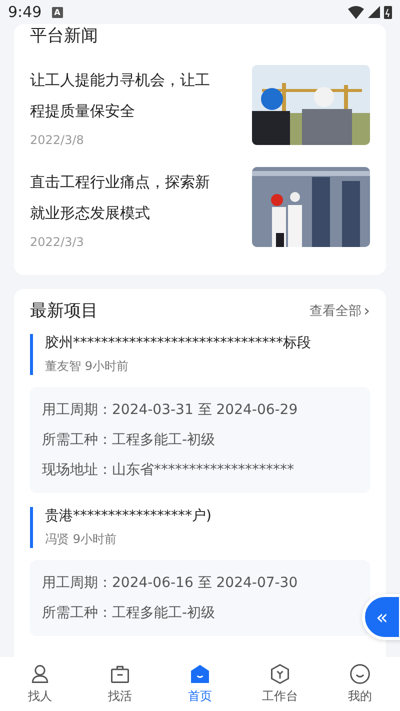  Describe the element at coordinates (388, 12) in the screenshot. I see `battery-icon` at that location.